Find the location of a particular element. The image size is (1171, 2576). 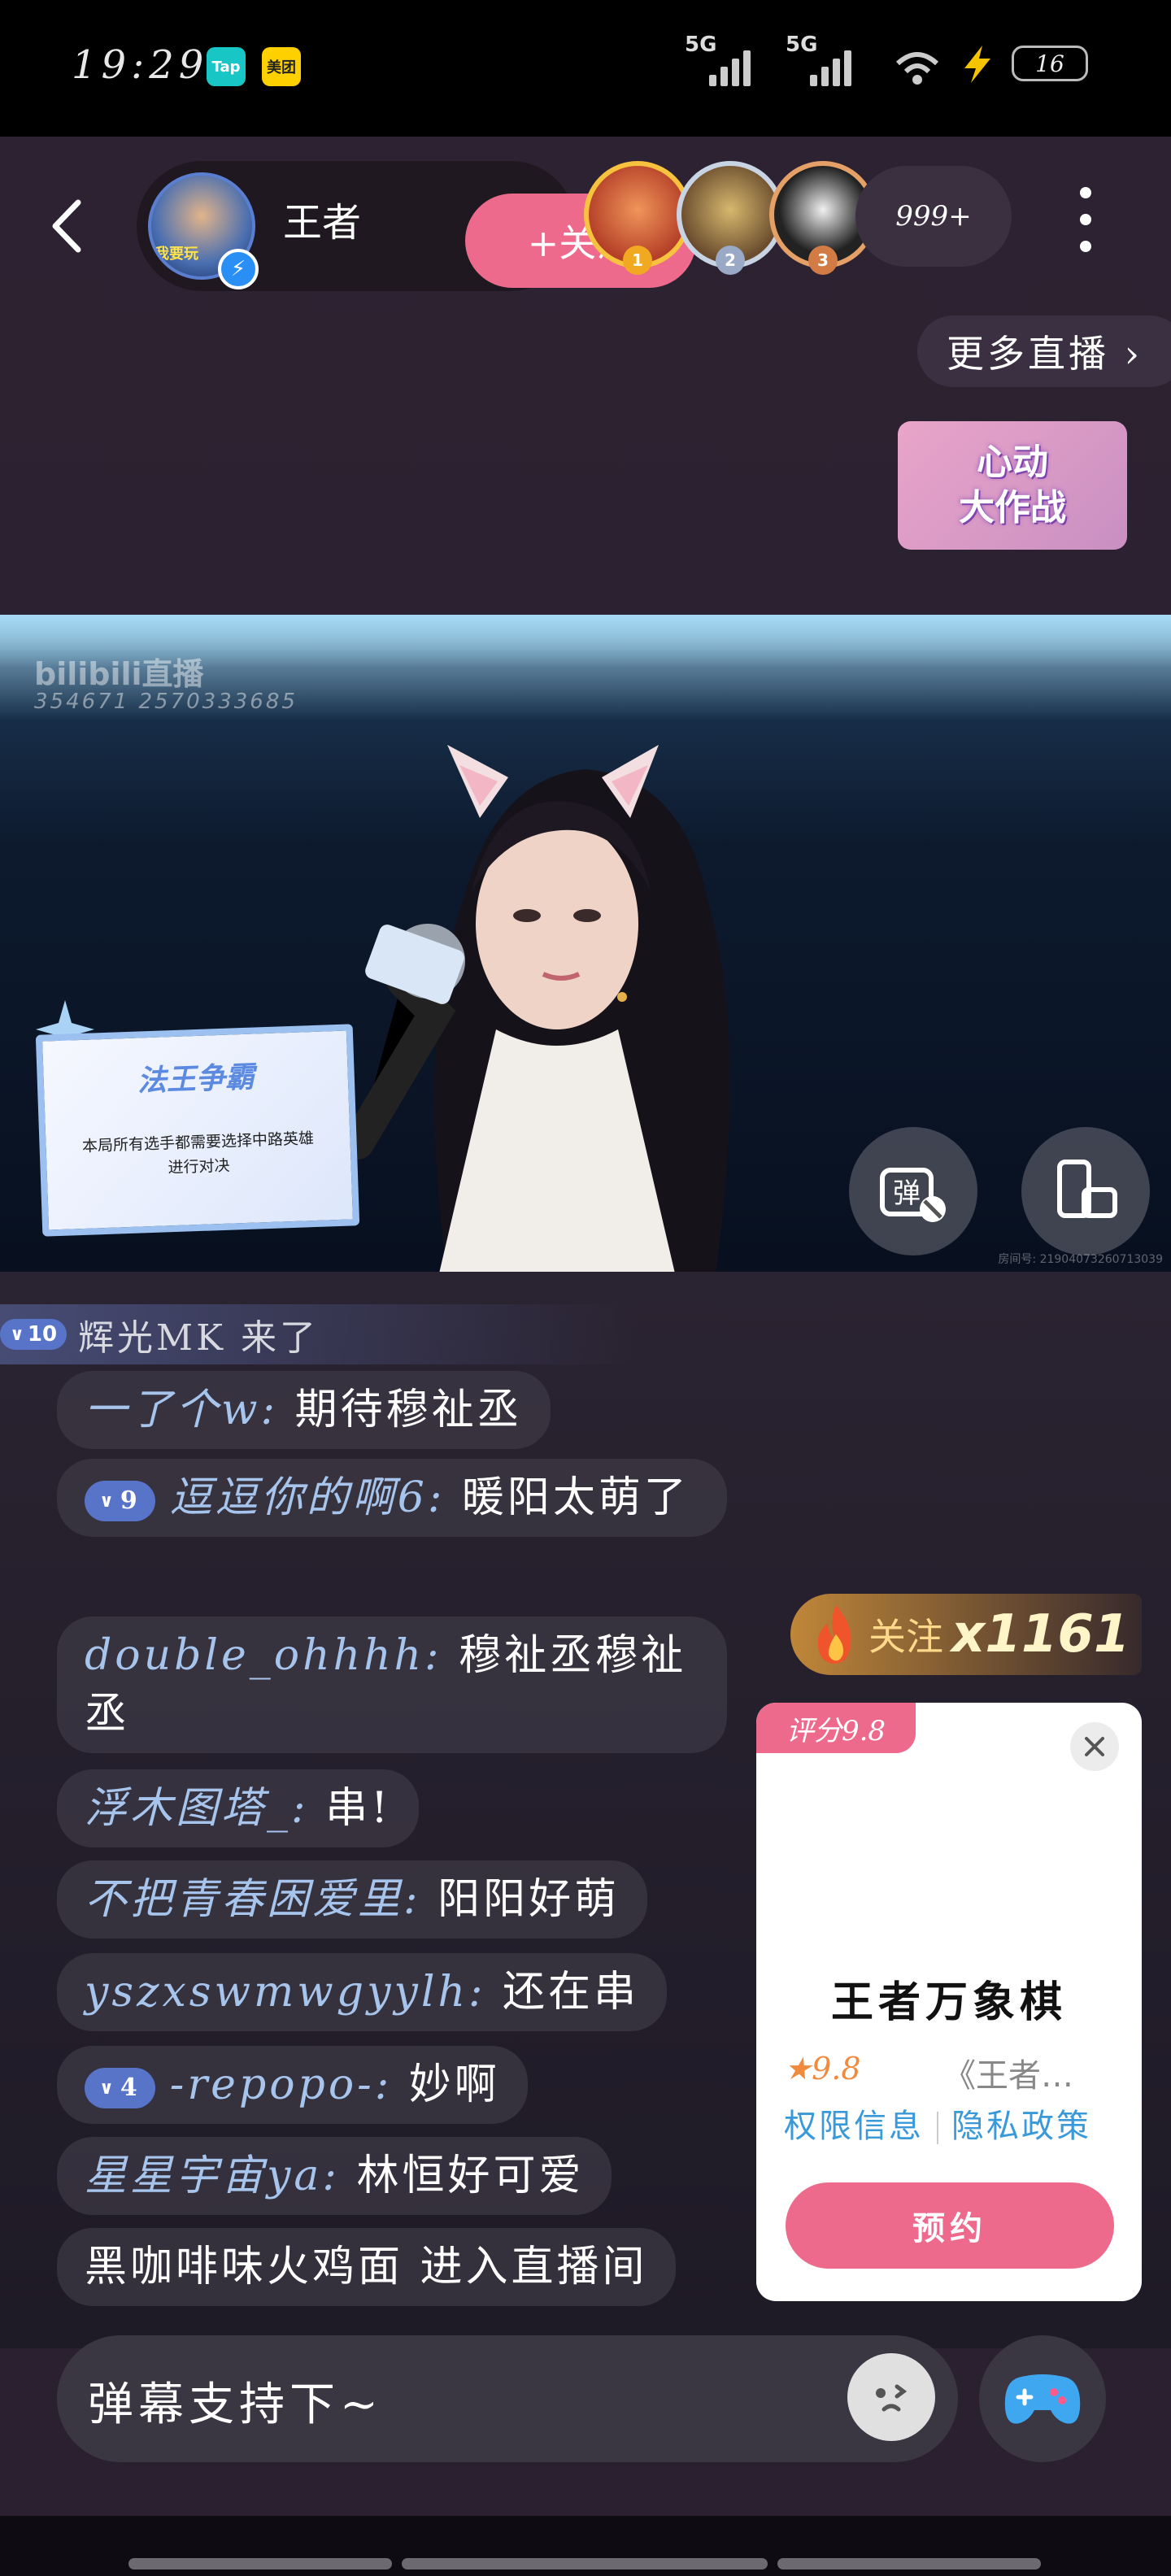

nav-segment-home is located at coordinates (585, 2563).